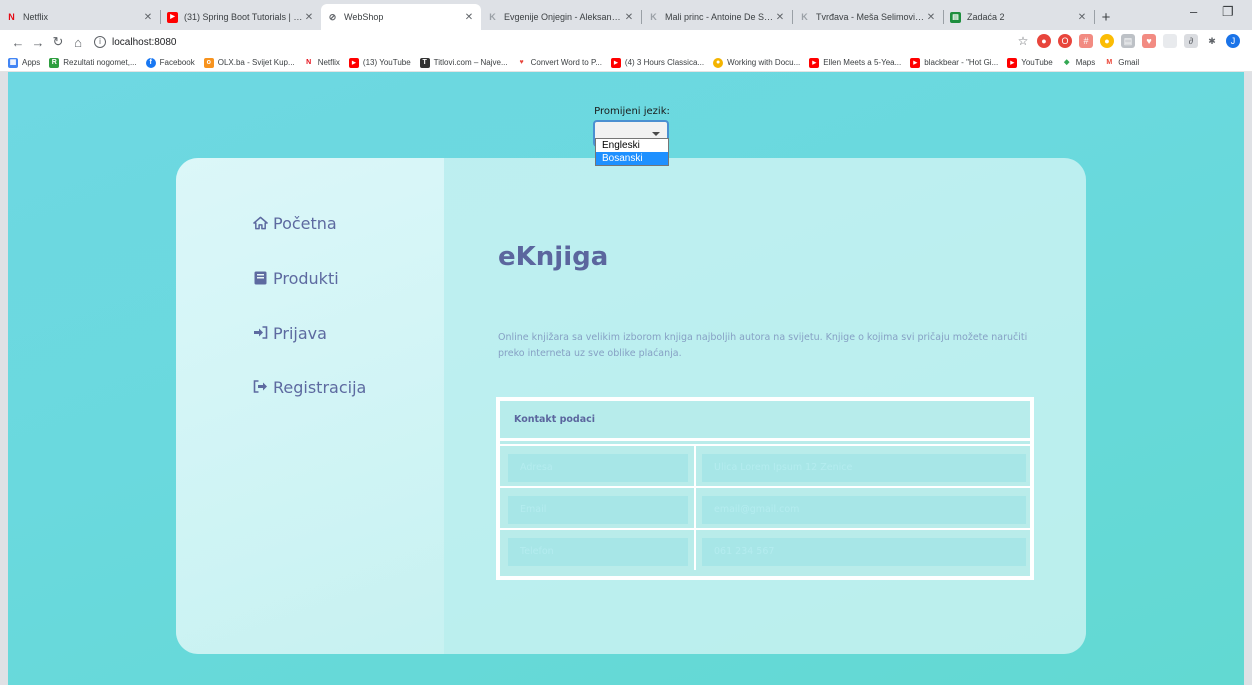 The image size is (1252, 685). I want to click on bookmark-youtube-13: ▶ (13) YouTube, so click(379, 62).